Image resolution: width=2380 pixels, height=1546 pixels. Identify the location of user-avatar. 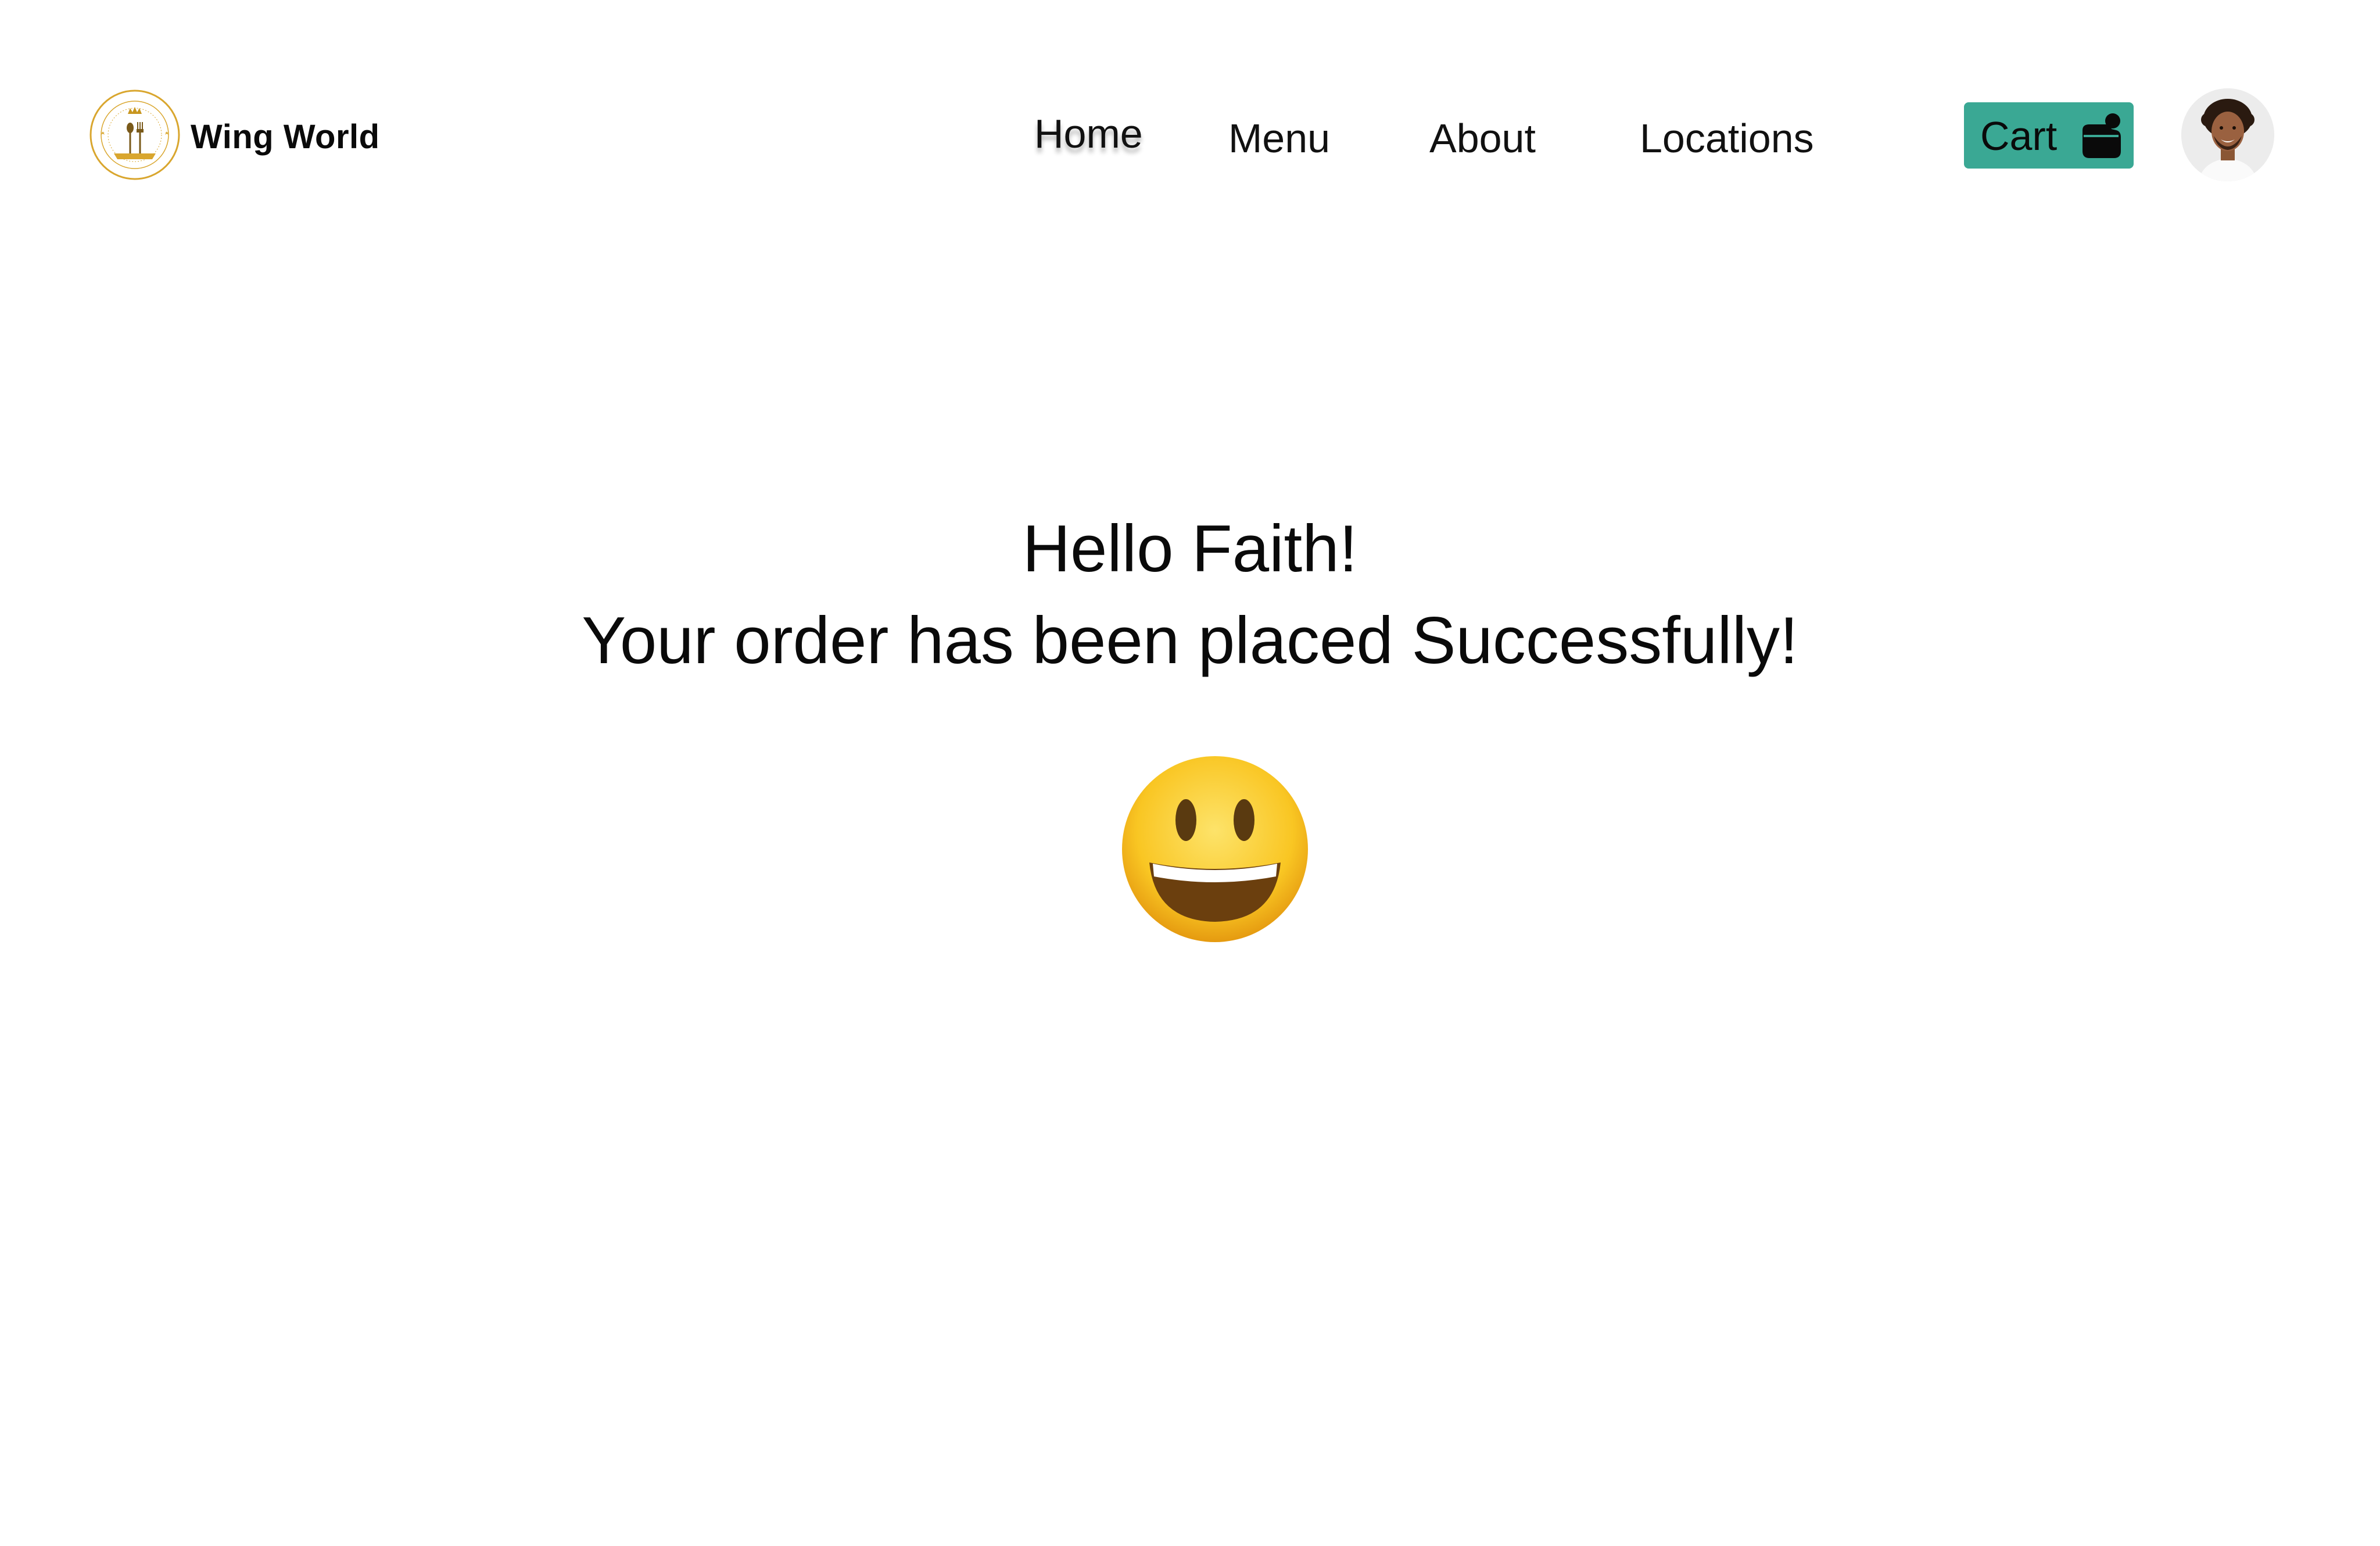
(2227, 134).